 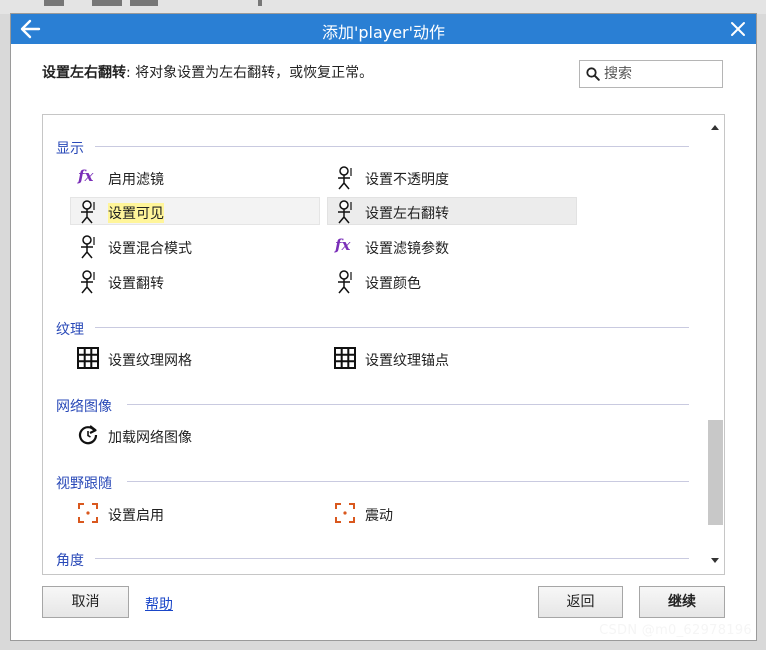 I want to click on section-title-angle: 角度, so click(x=70, y=561).